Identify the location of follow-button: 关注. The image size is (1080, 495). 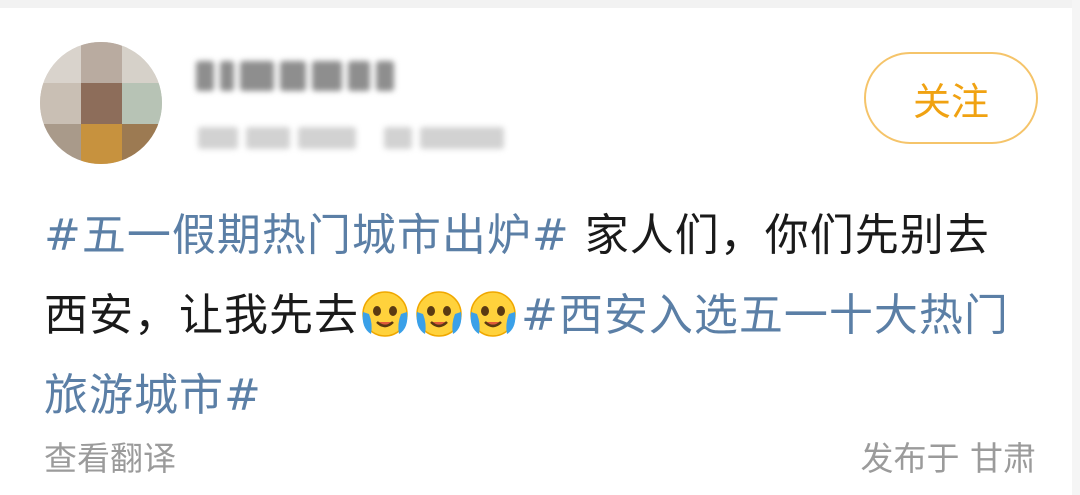
(951, 98).